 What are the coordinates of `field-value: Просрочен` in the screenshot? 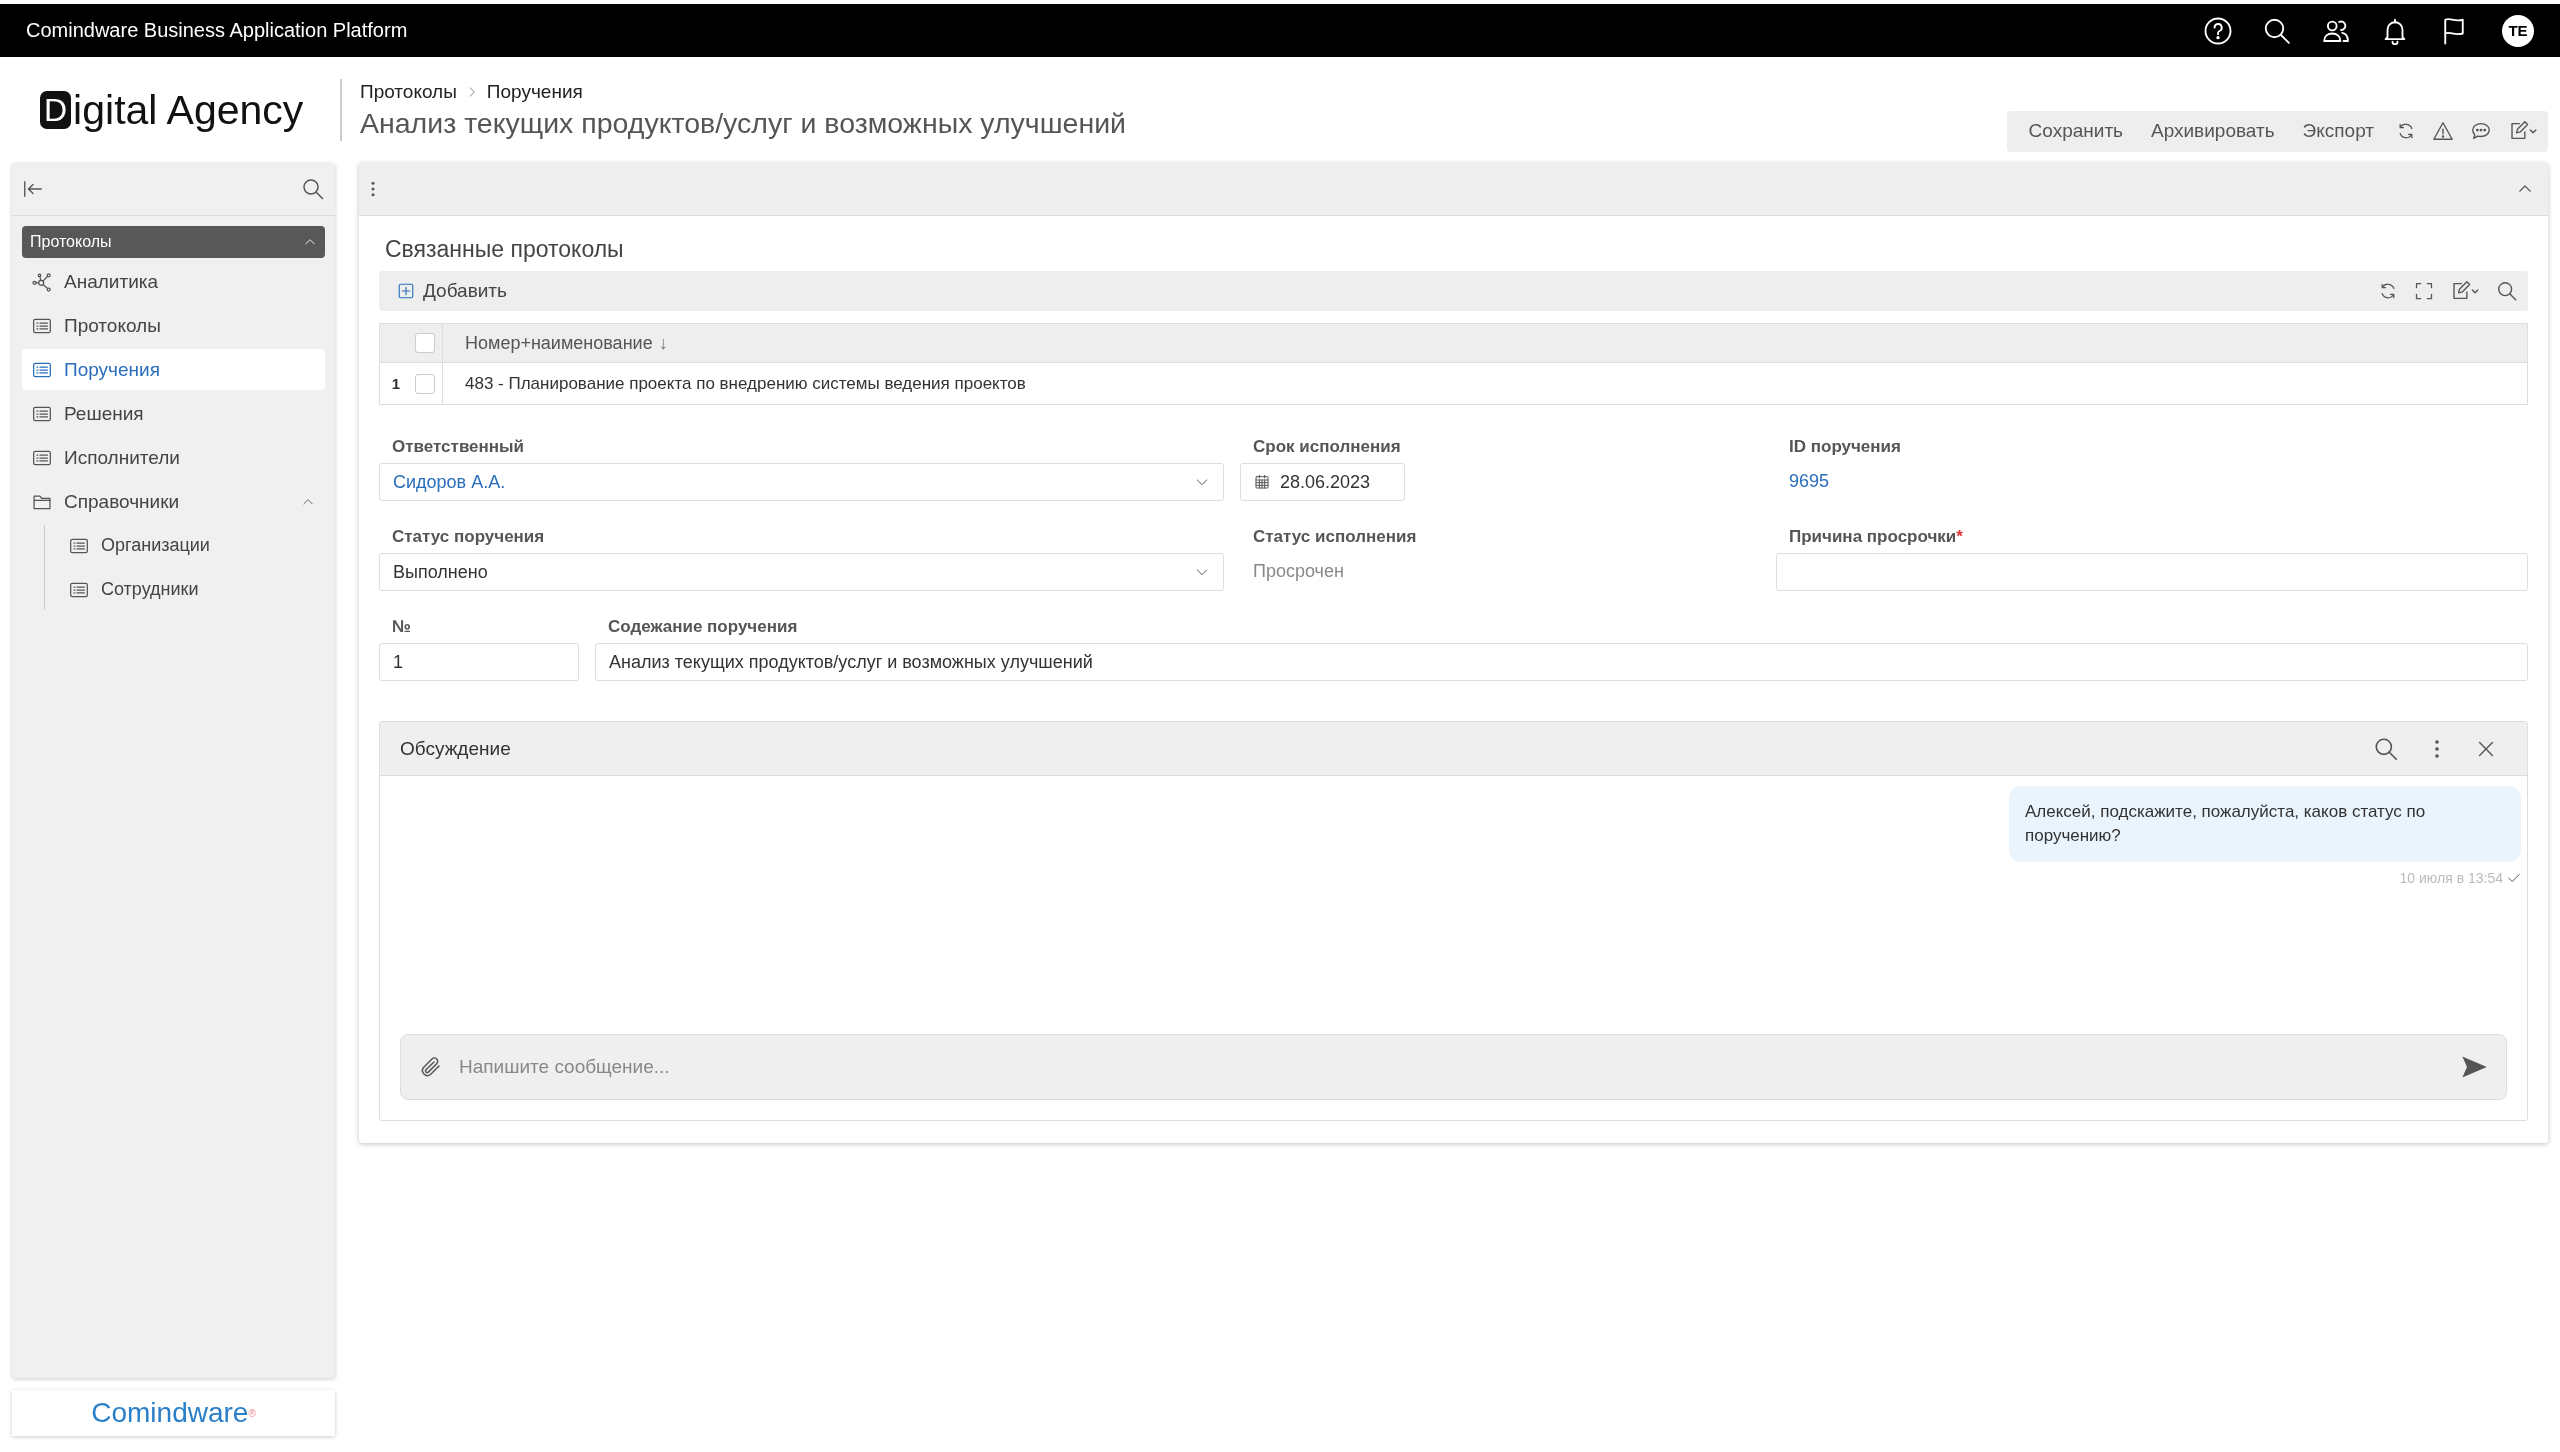 It's located at (1298, 571).